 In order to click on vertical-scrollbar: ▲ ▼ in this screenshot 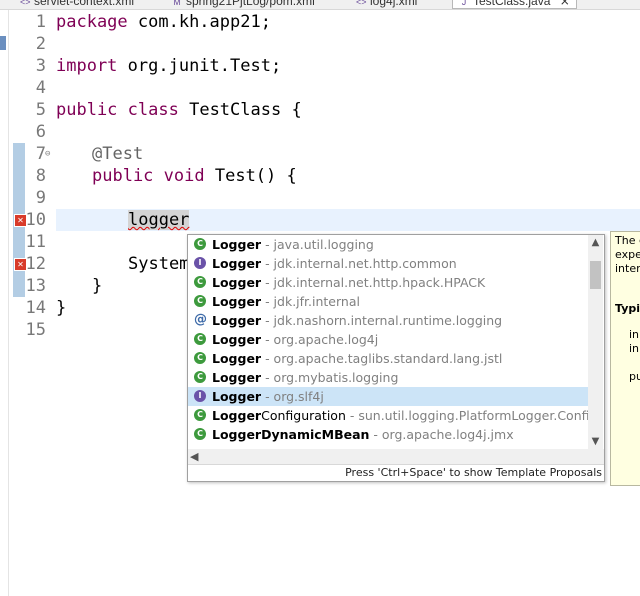, I will do `click(595, 342)`.